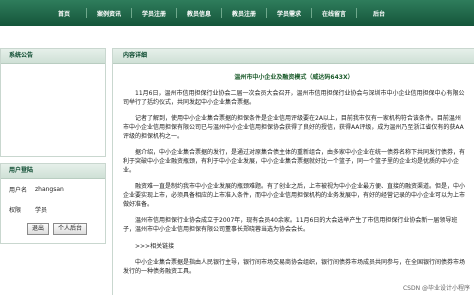  I want to click on nav-item-admin: 后台, so click(379, 13).